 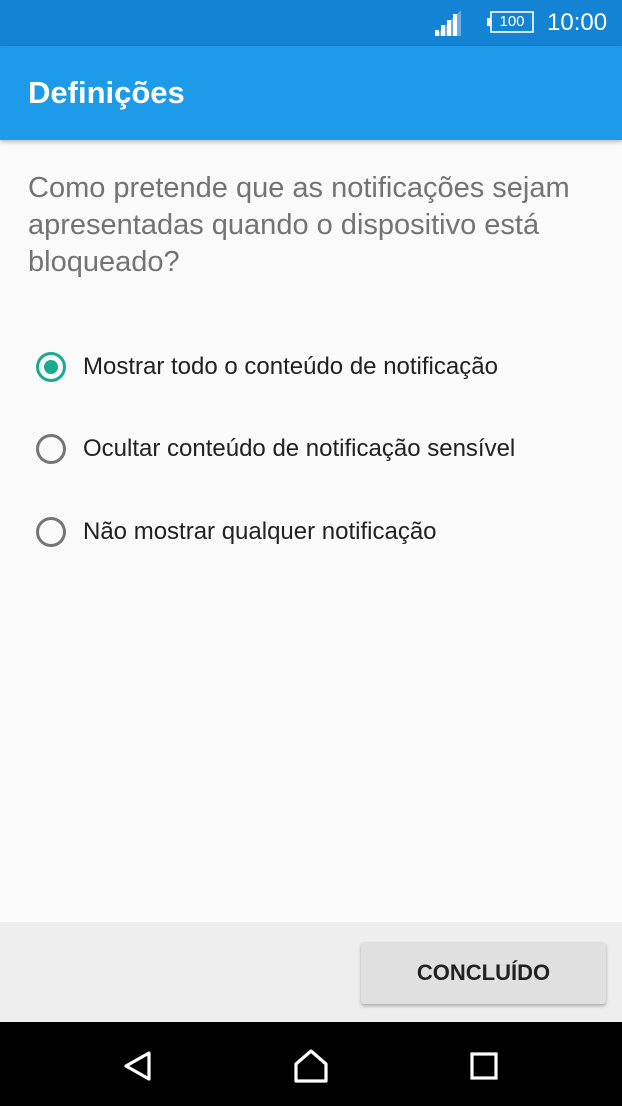 I want to click on back-triangle-icon, so click(x=137, y=1066).